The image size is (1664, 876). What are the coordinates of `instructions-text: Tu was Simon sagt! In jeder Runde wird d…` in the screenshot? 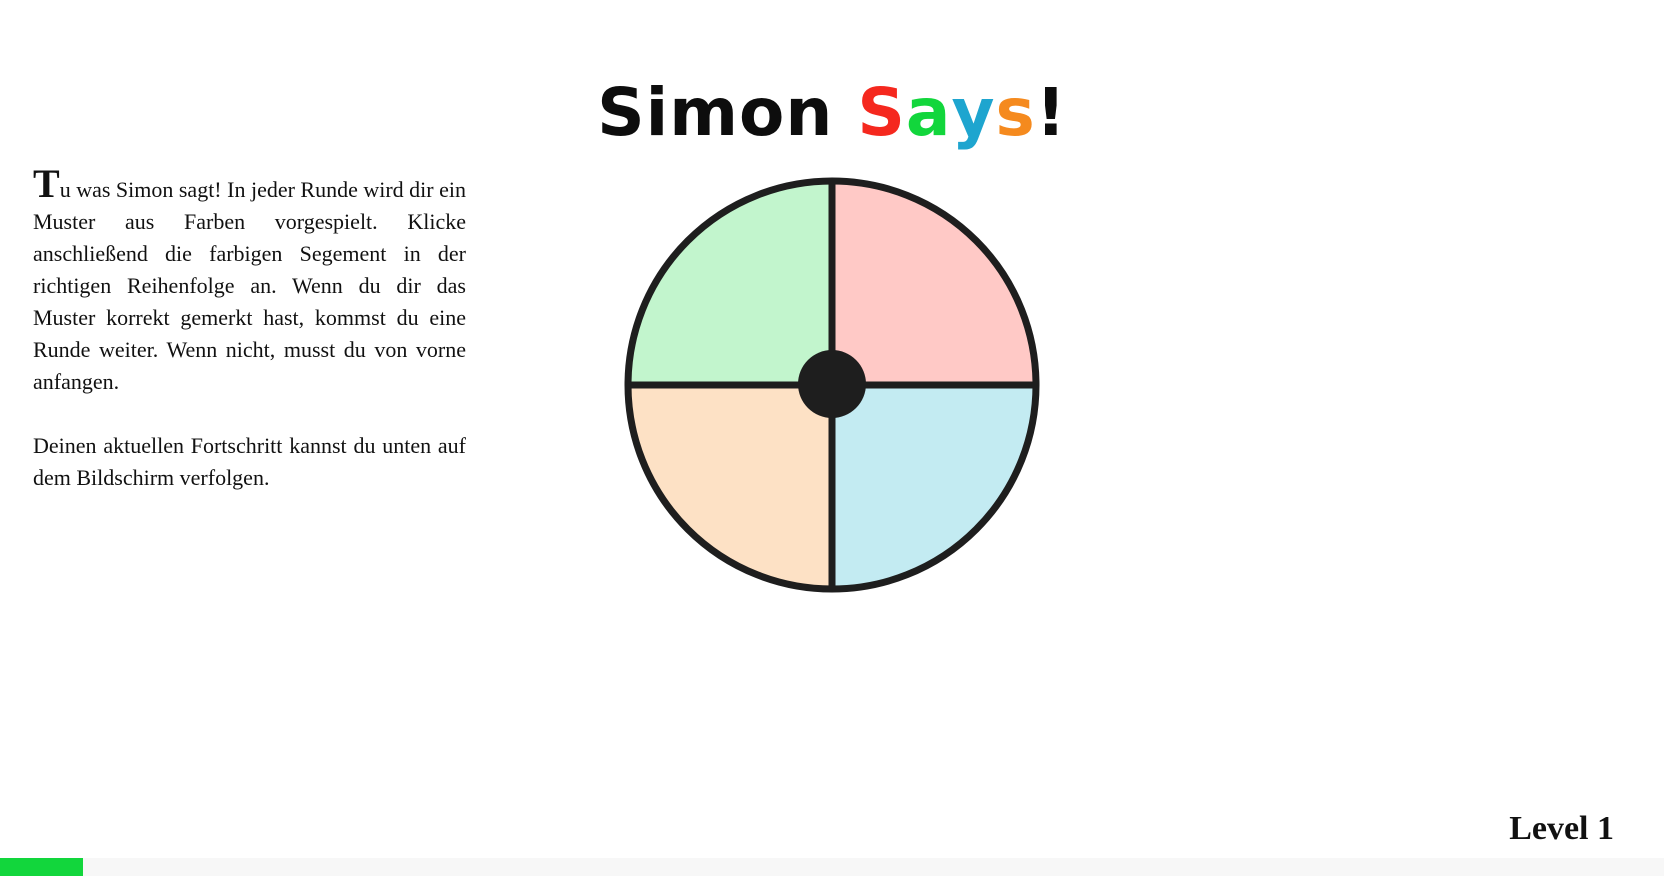 It's located at (249, 345).